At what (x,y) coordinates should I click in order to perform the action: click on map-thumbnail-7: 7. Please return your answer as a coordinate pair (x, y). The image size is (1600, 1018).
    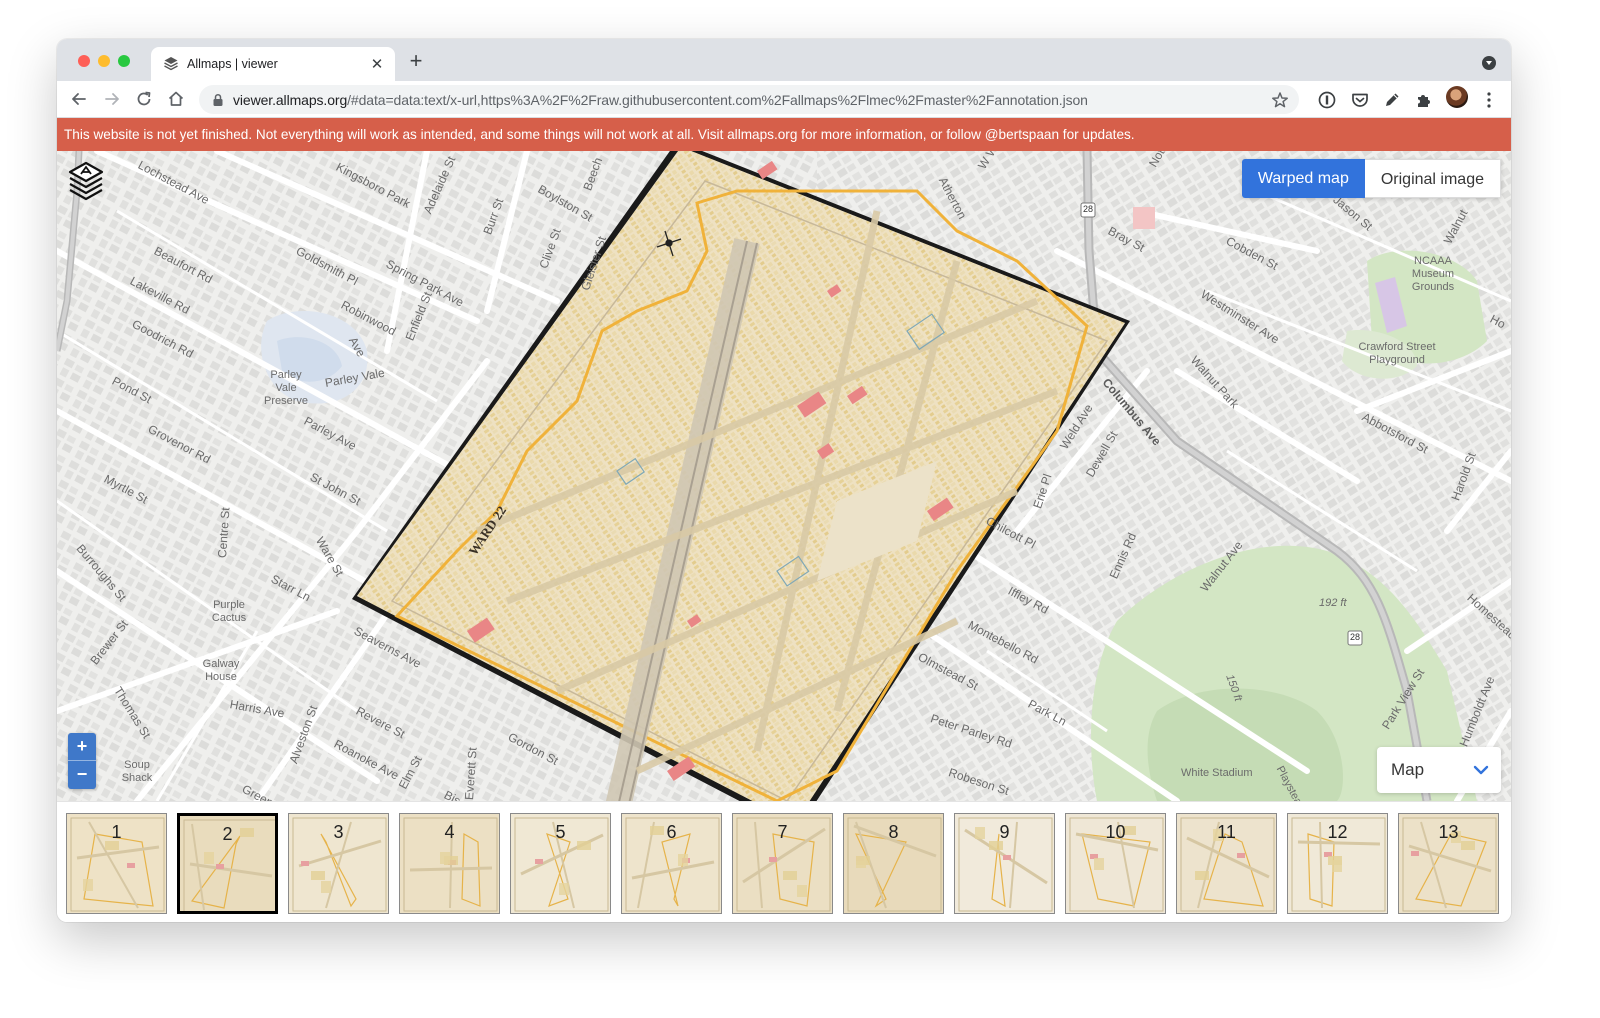
    Looking at the image, I should click on (782, 863).